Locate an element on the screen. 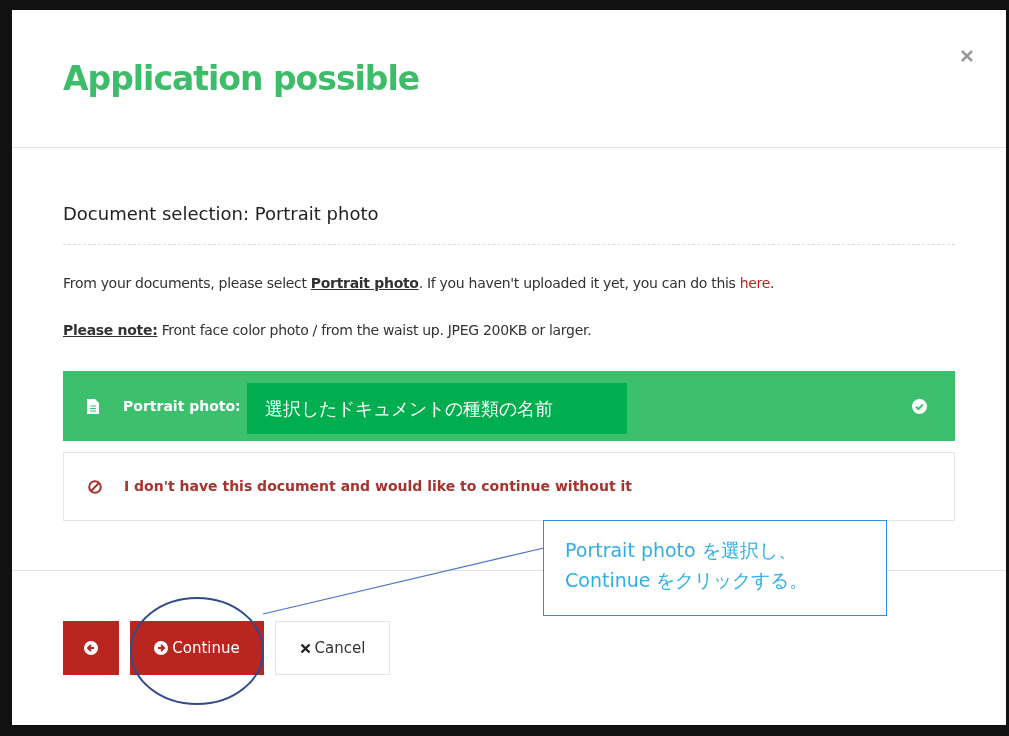  cancel-button: Cancel is located at coordinates (332, 648).